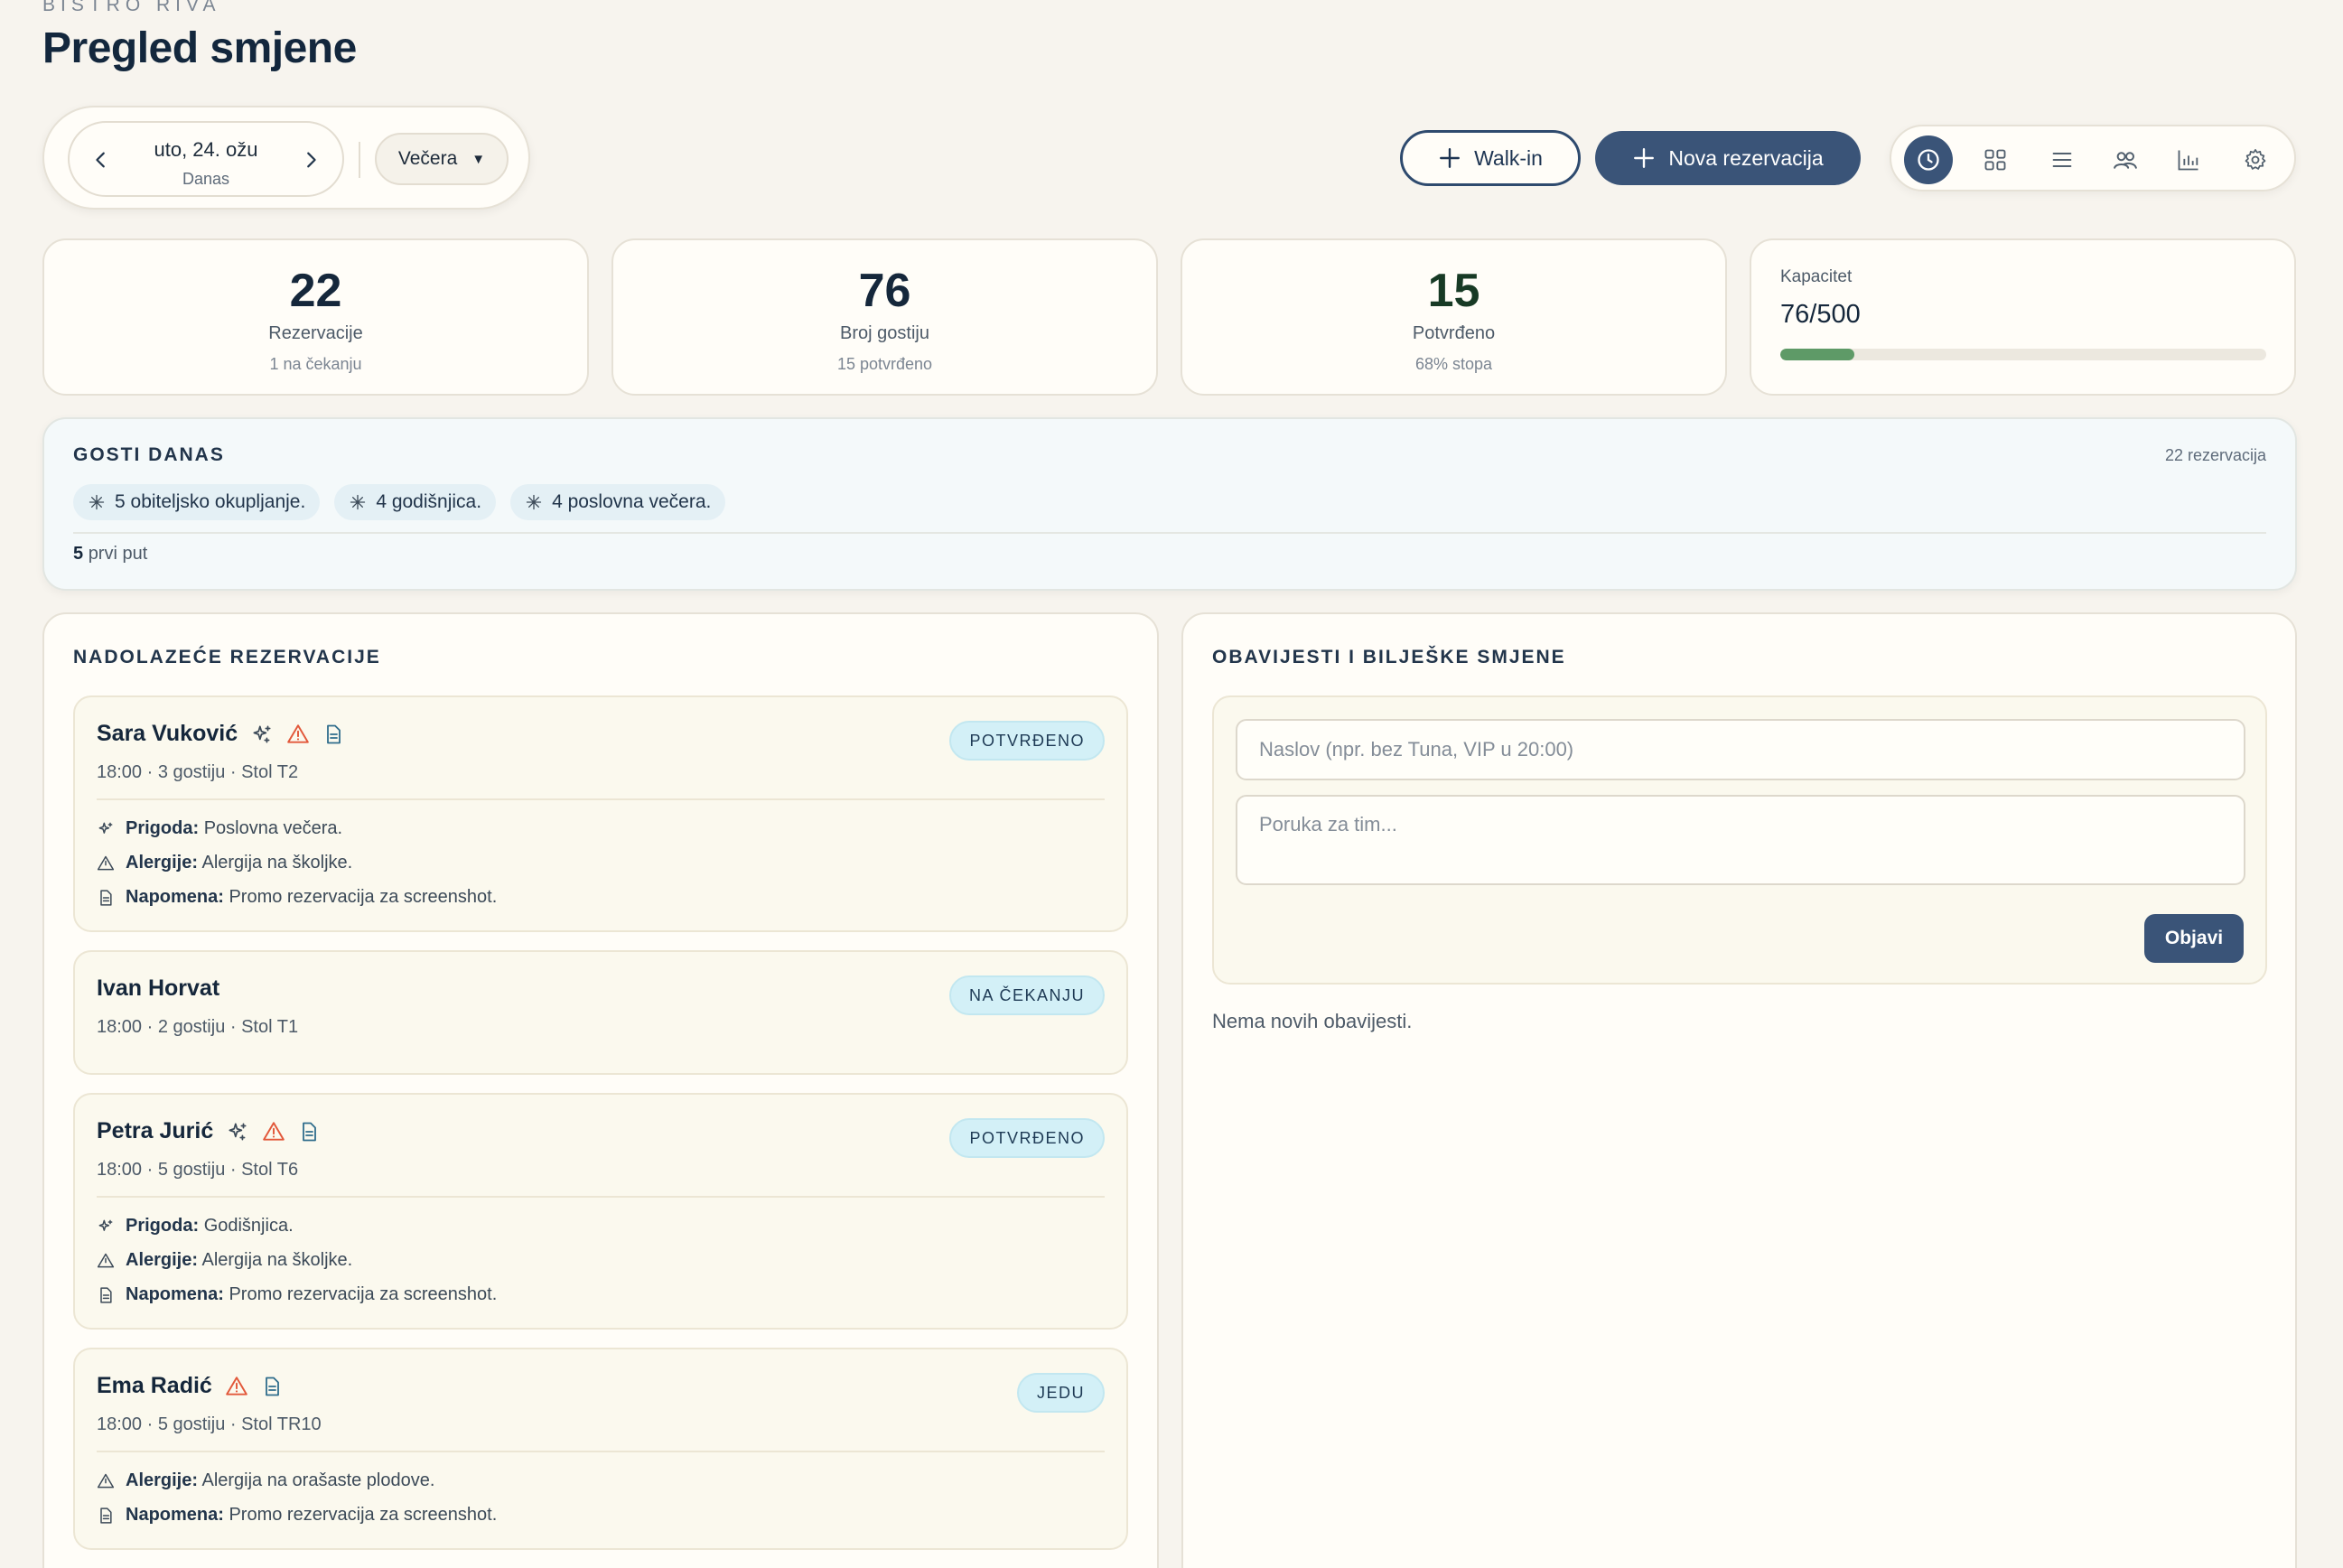  Describe the element at coordinates (1508, 157) in the screenshot. I see `walk-in-label: Walk-in` at that location.